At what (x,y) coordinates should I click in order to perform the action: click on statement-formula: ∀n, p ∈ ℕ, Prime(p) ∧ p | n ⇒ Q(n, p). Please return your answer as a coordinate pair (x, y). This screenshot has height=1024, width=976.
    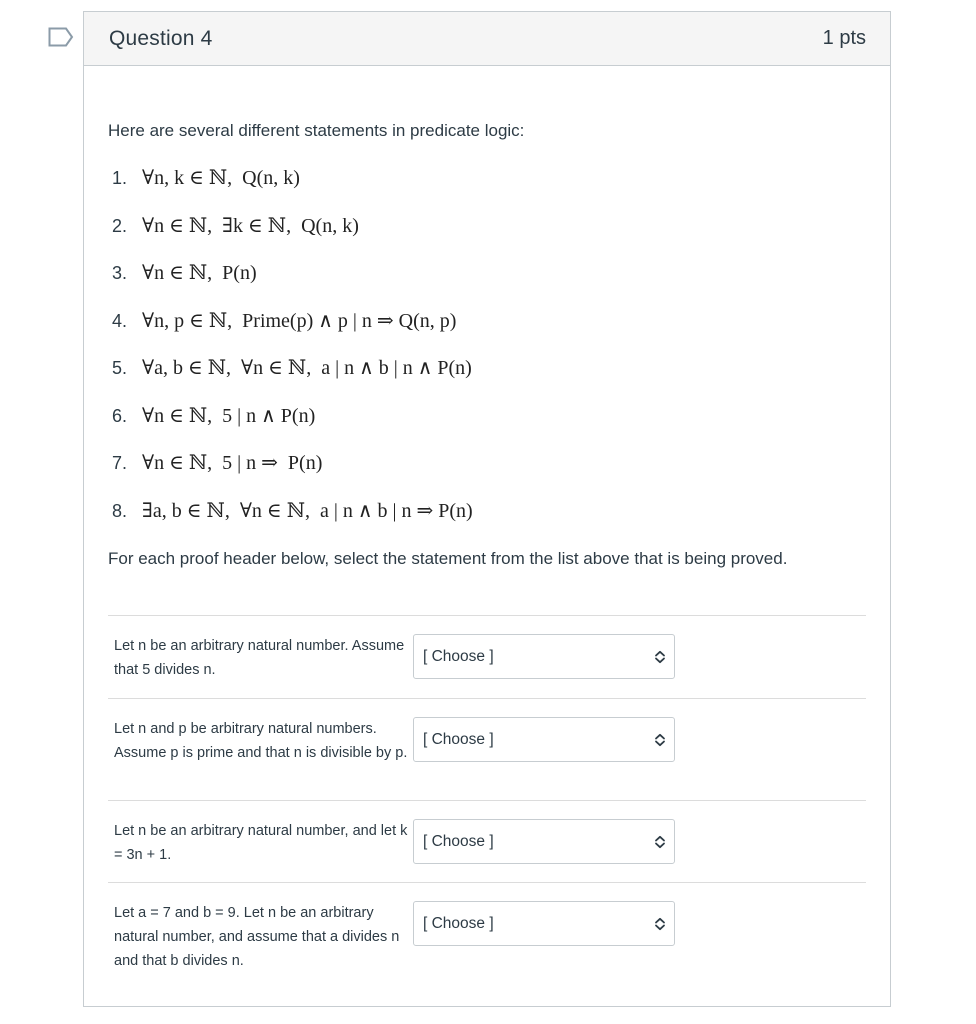
    Looking at the image, I should click on (299, 320).